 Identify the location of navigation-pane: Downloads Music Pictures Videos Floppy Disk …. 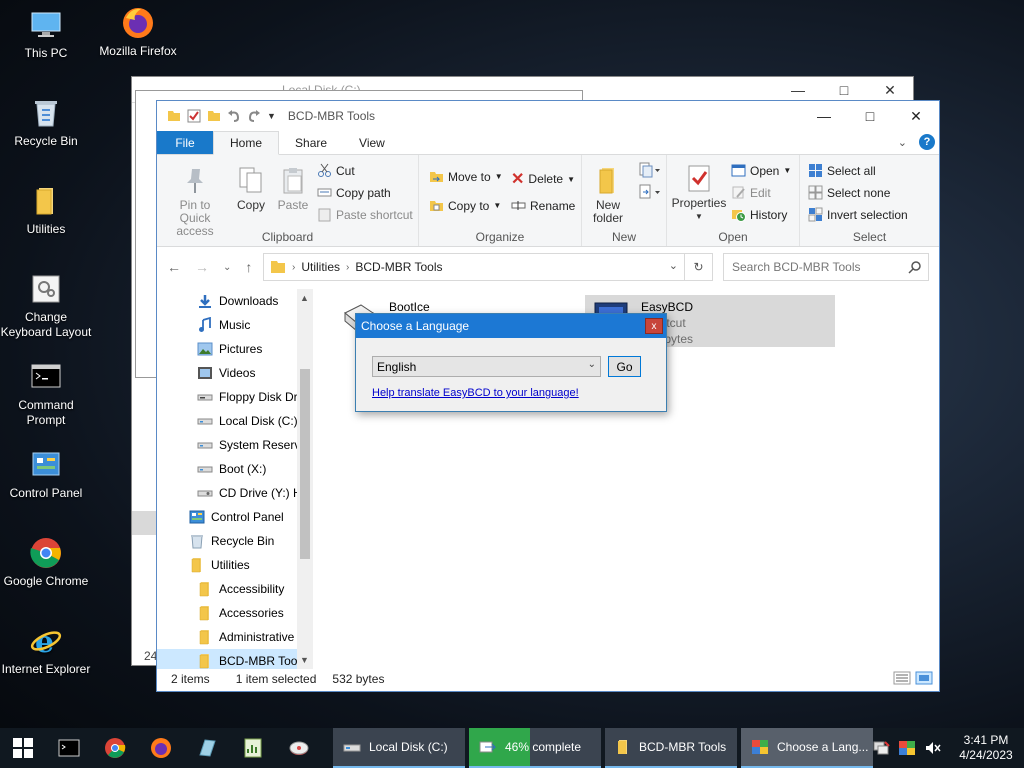
(235, 479).